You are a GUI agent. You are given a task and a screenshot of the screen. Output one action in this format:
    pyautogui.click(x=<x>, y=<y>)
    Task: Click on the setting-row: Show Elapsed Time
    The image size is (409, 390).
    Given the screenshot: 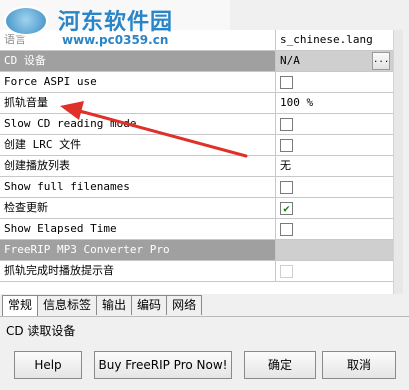 What is the action you would take?
    pyautogui.click(x=196, y=229)
    